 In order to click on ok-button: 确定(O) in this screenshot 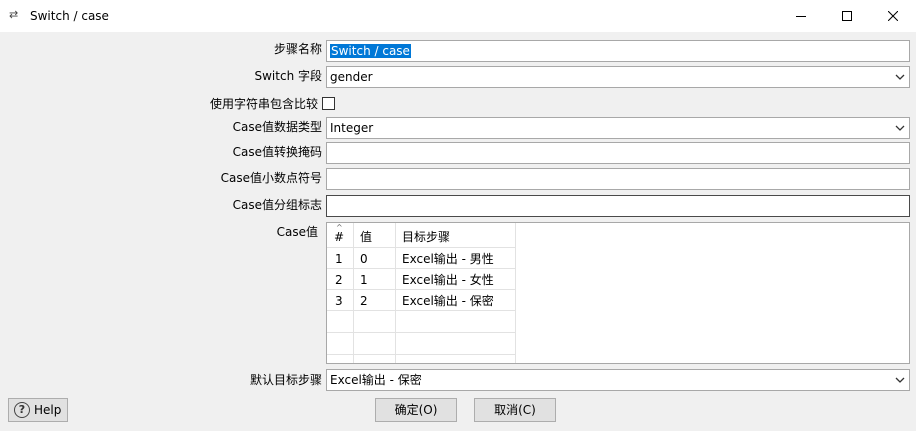, I will do `click(416, 410)`.